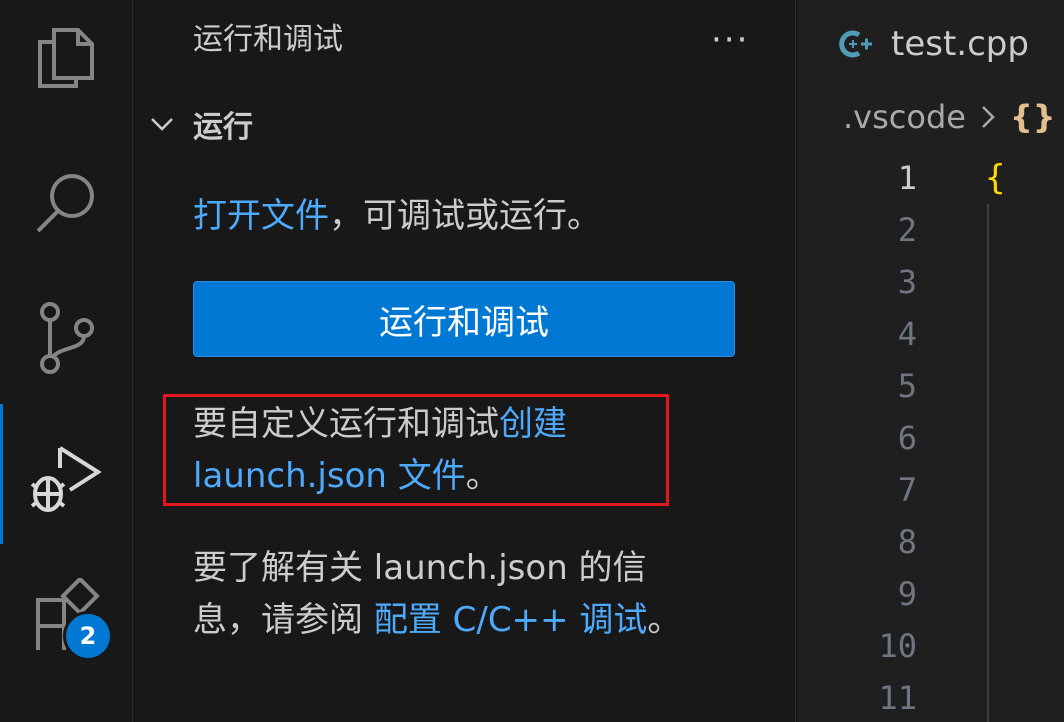 This screenshot has width=1064, height=722. I want to click on tab-bar: test.cpp, so click(930, 44).